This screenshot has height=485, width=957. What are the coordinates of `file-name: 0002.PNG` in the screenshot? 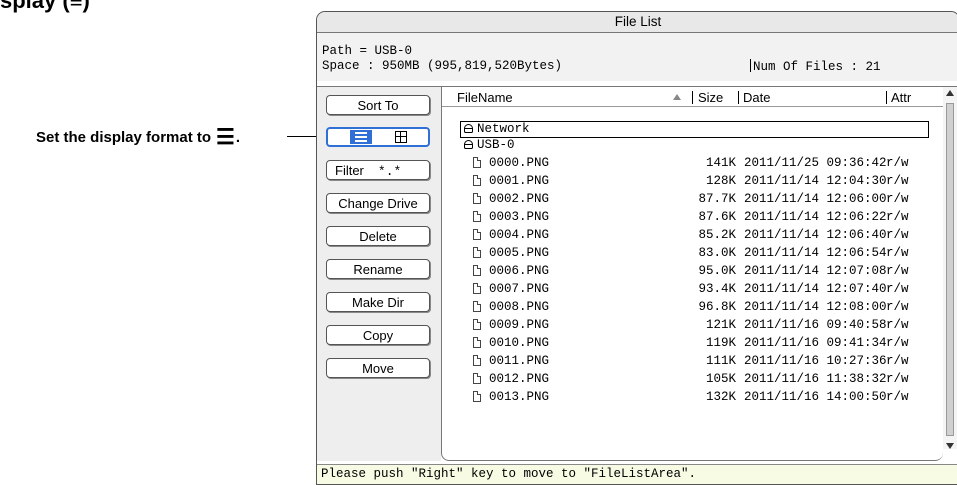 It's located at (519, 199).